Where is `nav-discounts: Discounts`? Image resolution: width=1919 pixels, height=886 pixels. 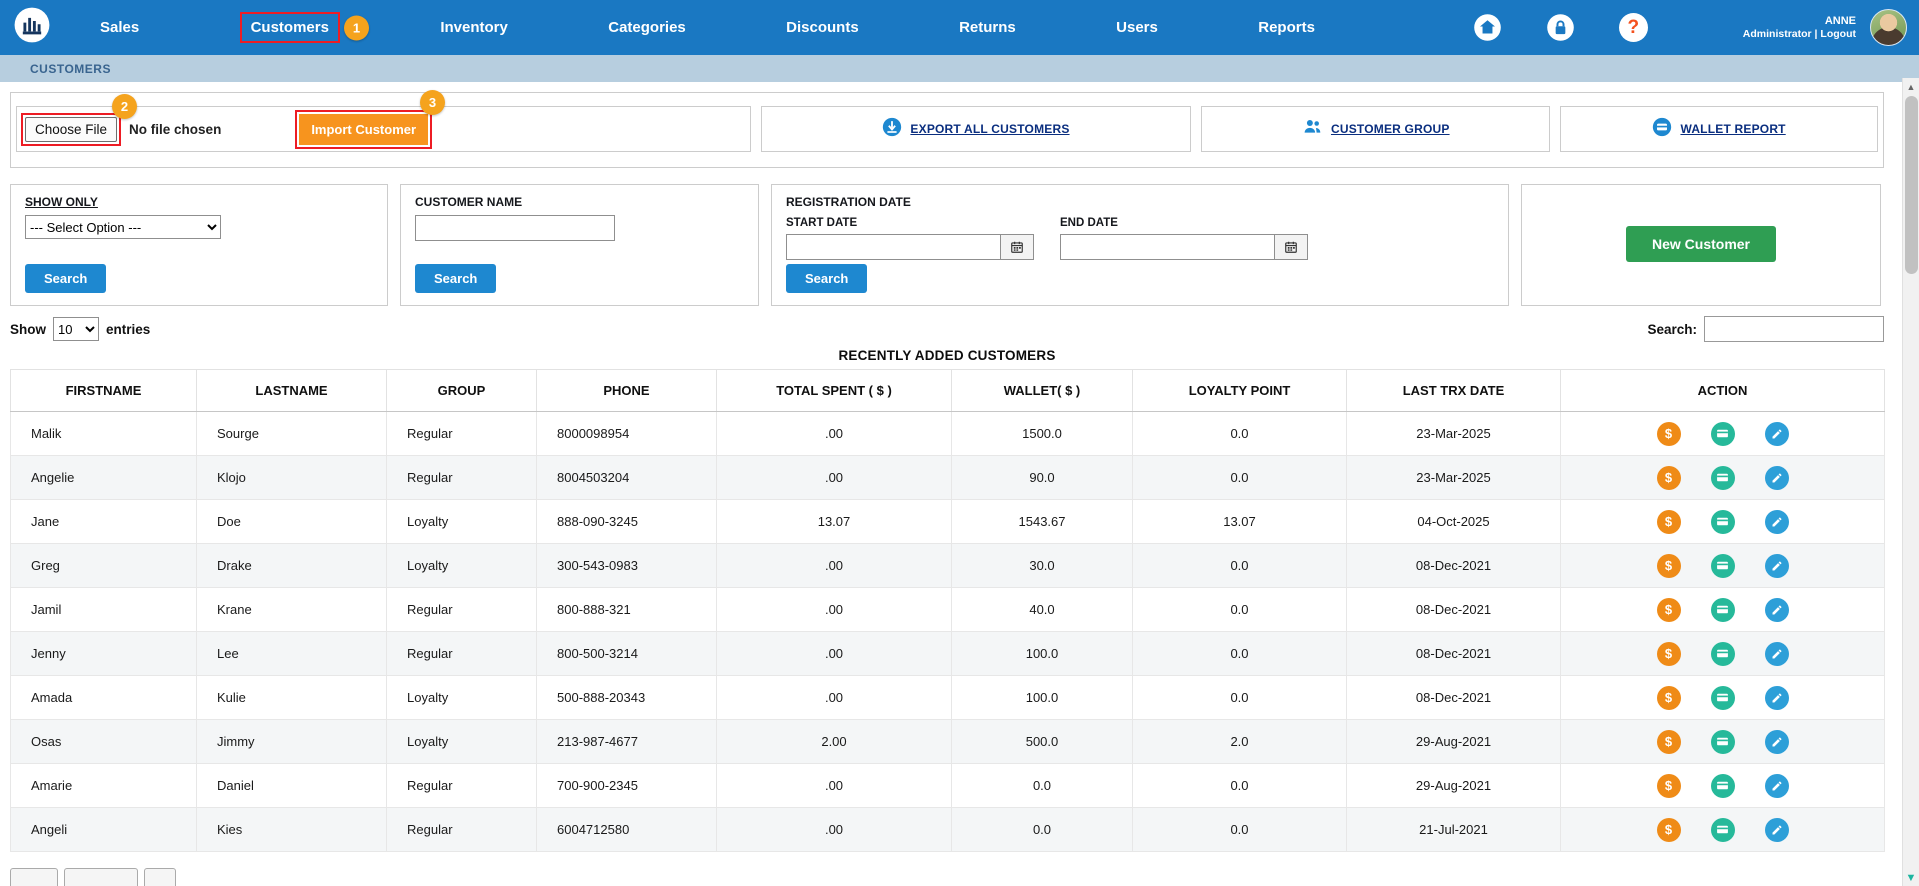 nav-discounts: Discounts is located at coordinates (822, 27).